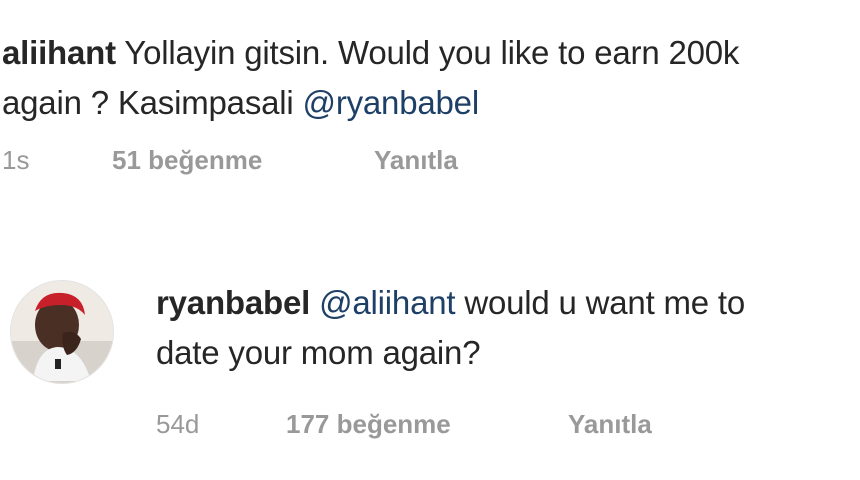 Image resolution: width=860 pixels, height=480 pixels. I want to click on comment-line-1: ryanbabel @aliihant would u want me to, so click(508, 303).